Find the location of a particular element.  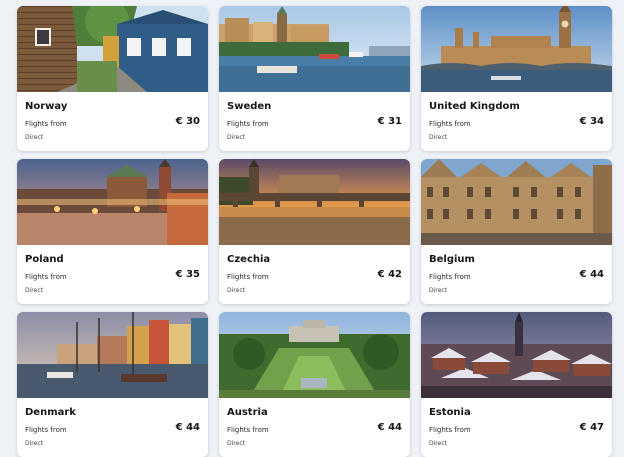

destination-photo-denmark is located at coordinates (112, 355).